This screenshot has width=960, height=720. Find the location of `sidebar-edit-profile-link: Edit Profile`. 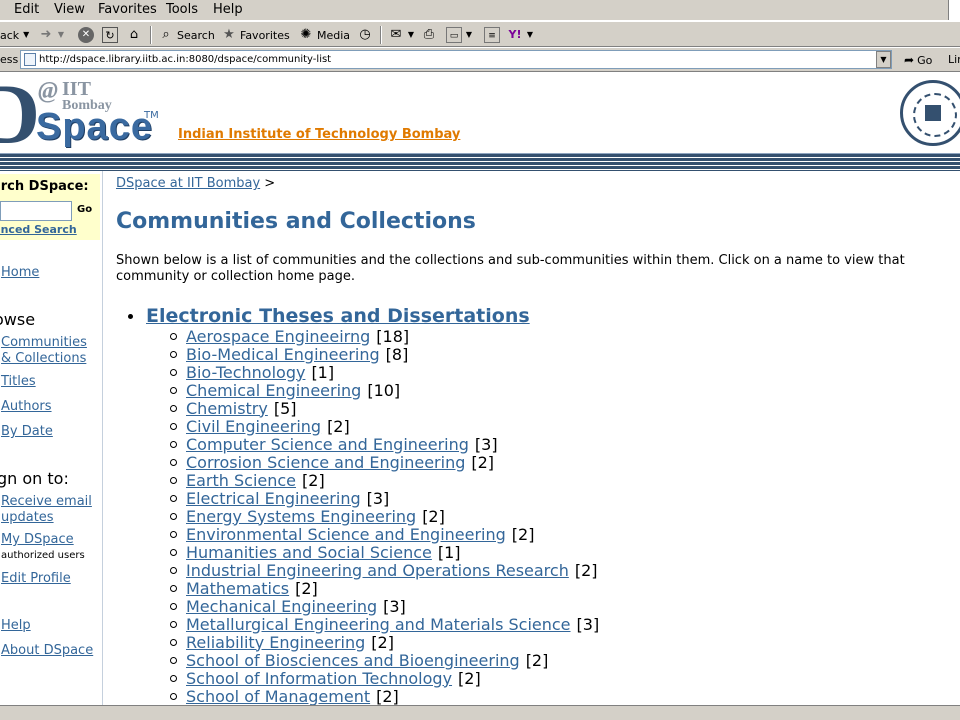

sidebar-edit-profile-link: Edit Profile is located at coordinates (36, 579).